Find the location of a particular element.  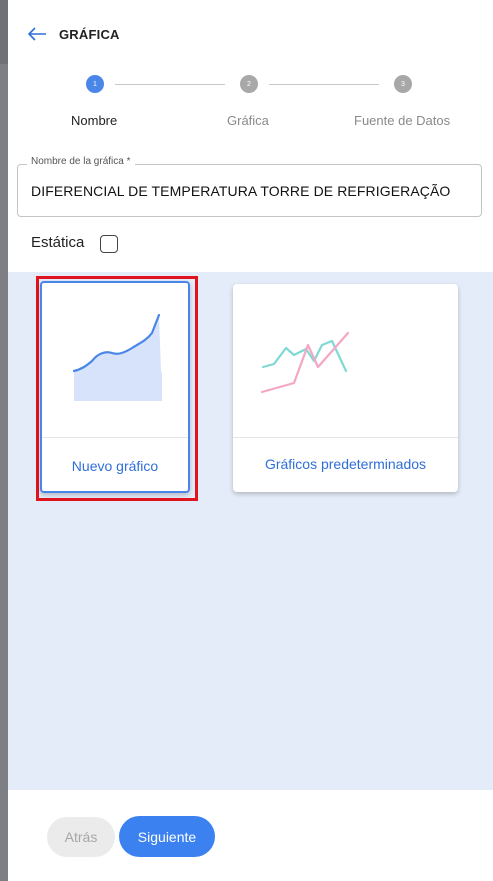

chart-name-label: Nombre de la gráfica * is located at coordinates (81, 161).